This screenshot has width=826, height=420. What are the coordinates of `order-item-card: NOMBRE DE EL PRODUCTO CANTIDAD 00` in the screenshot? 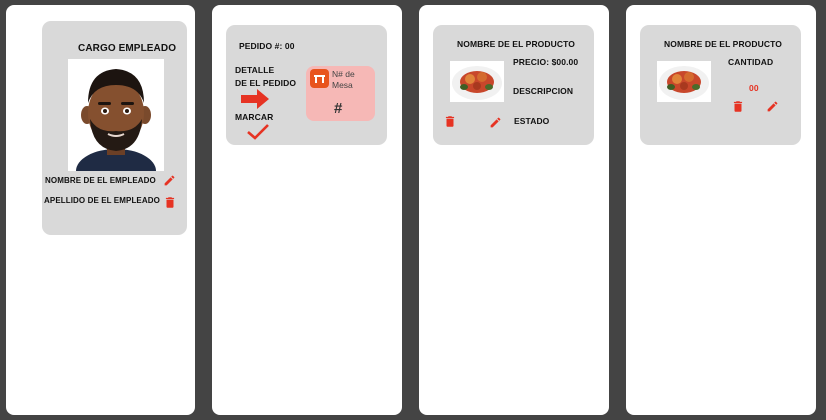 It's located at (720, 85).